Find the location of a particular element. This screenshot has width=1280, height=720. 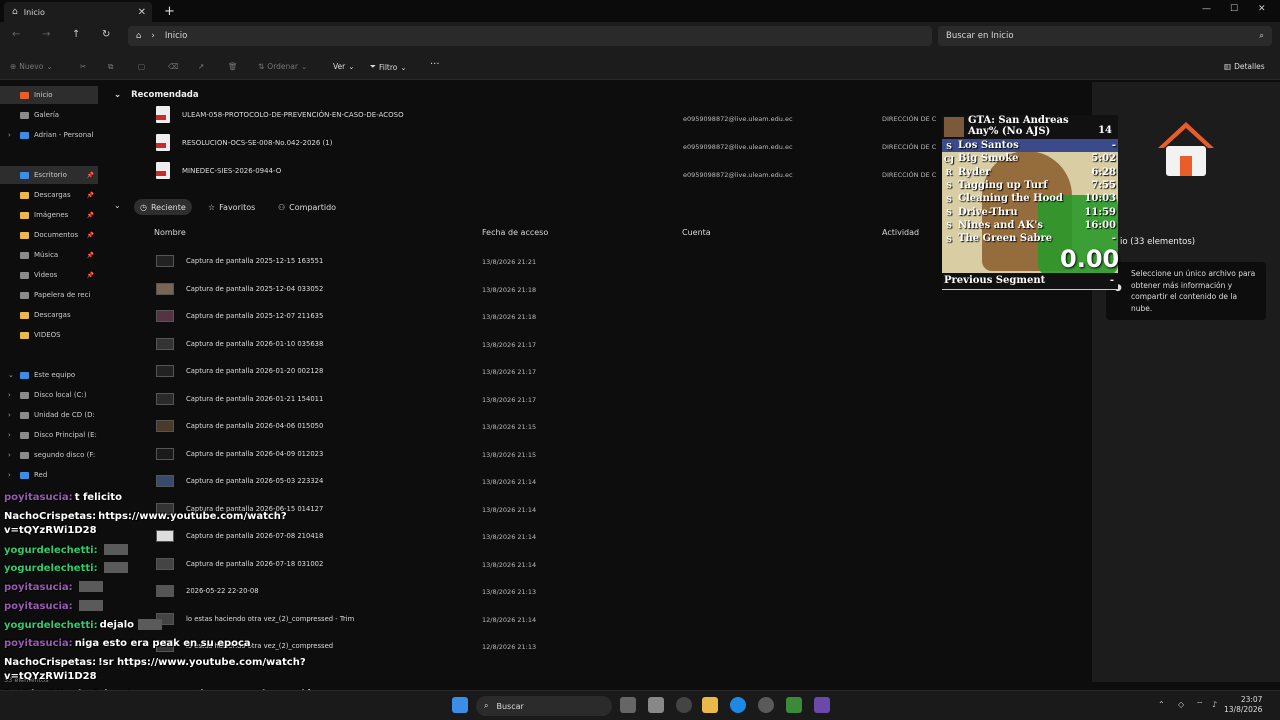

chevron-up-icon: ⌃ is located at coordinates (1161, 704).